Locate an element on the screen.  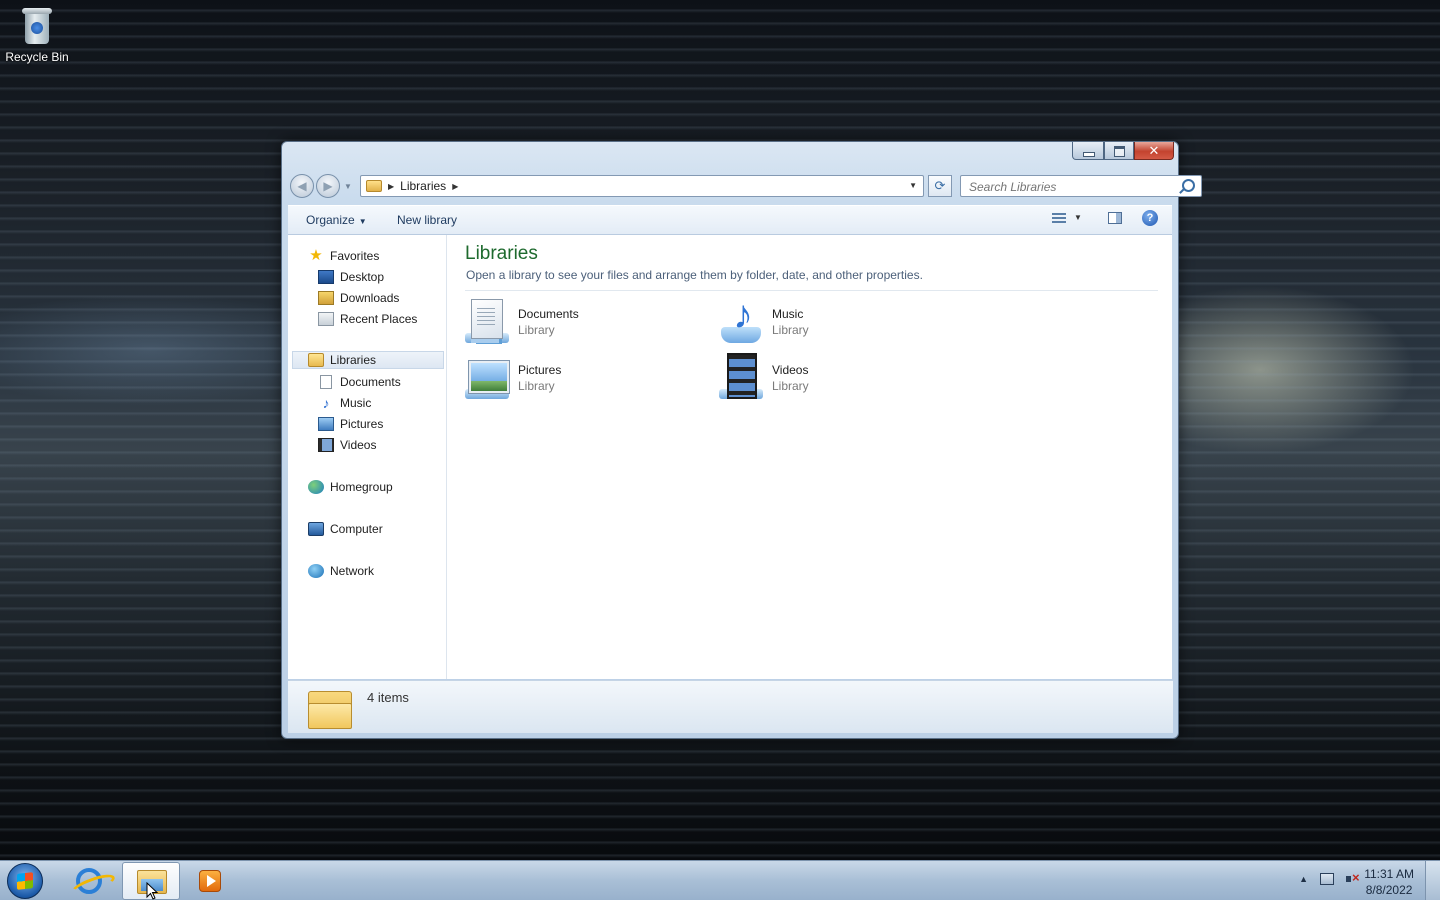
search-icon is located at coordinates (1188, 185).